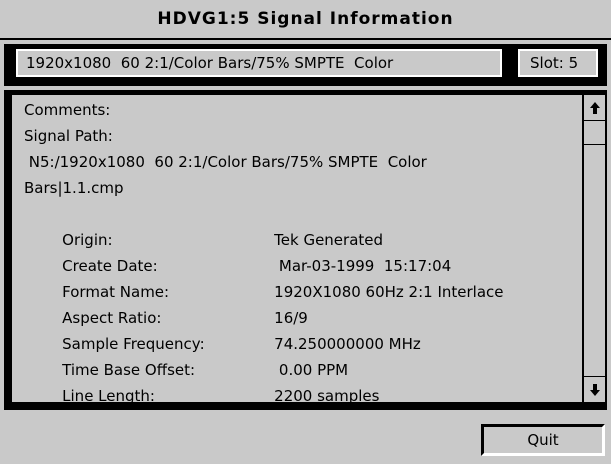 This screenshot has width=611, height=464. What do you see at coordinates (67, 110) in the screenshot?
I see `comments-label: Comments:` at bounding box center [67, 110].